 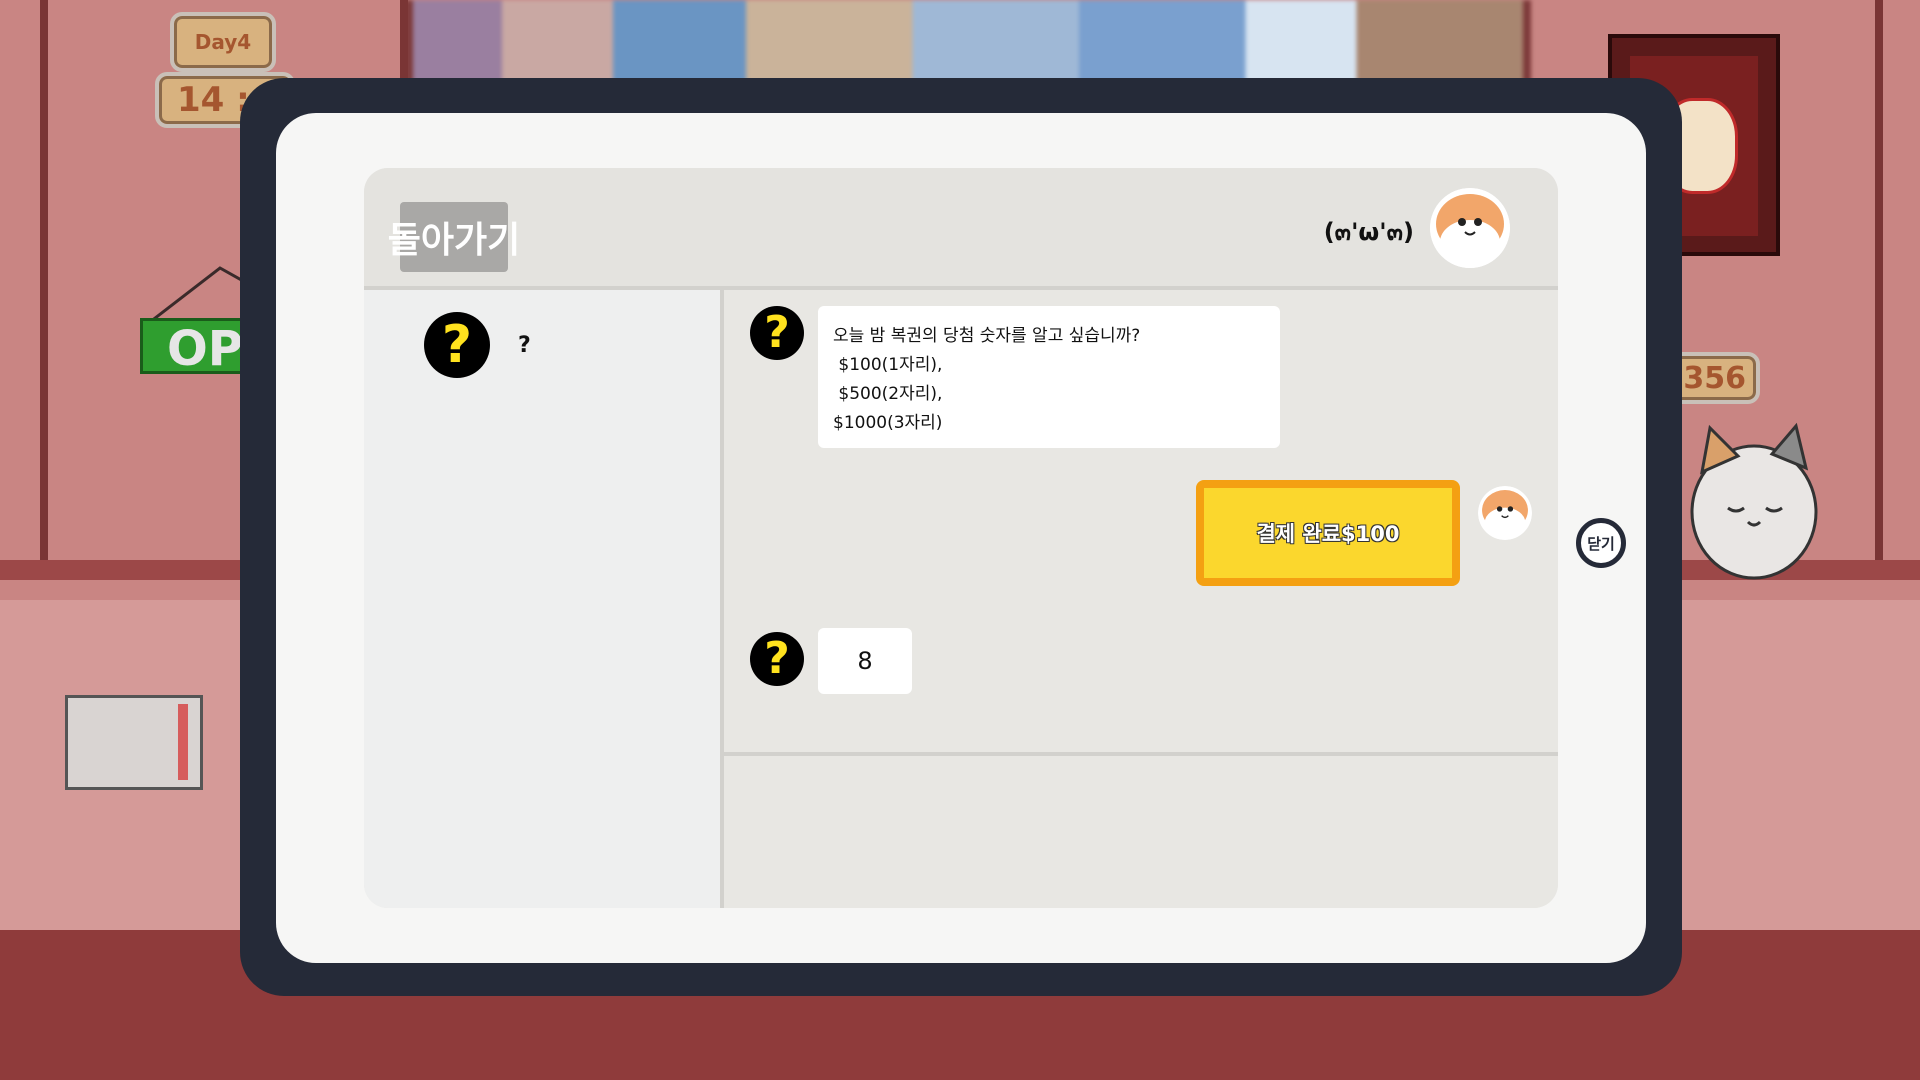 I want to click on incoming-message: 8, so click(x=865, y=661).